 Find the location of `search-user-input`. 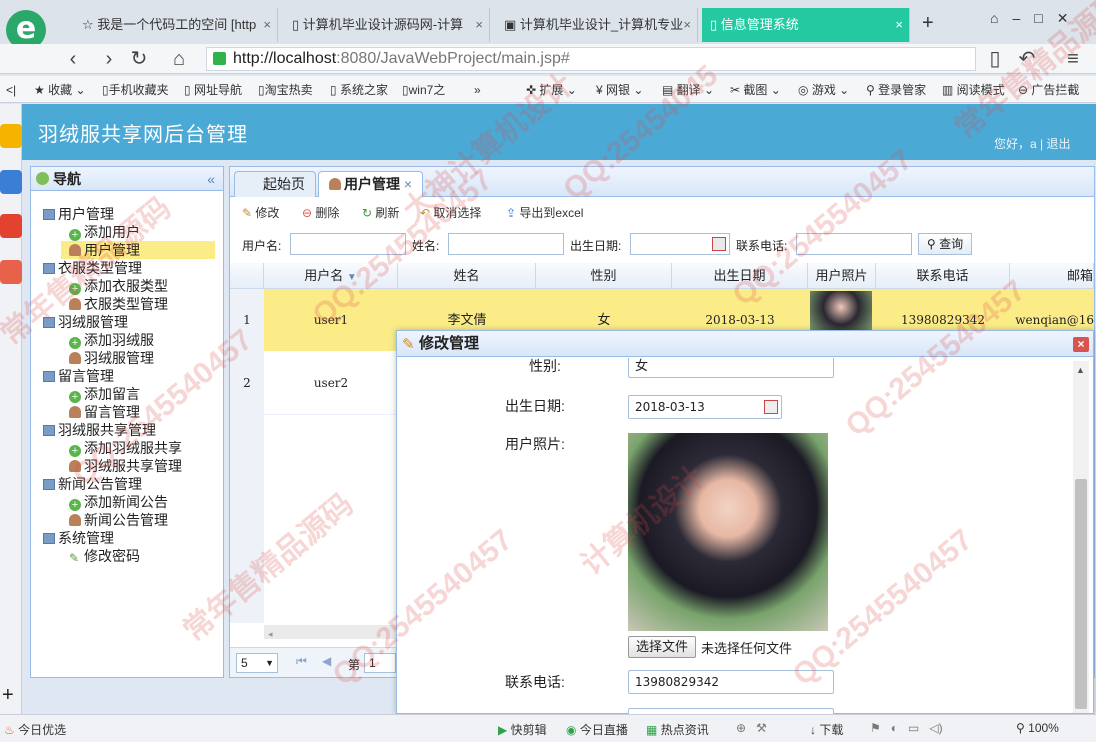

search-user-input is located at coordinates (348, 244).